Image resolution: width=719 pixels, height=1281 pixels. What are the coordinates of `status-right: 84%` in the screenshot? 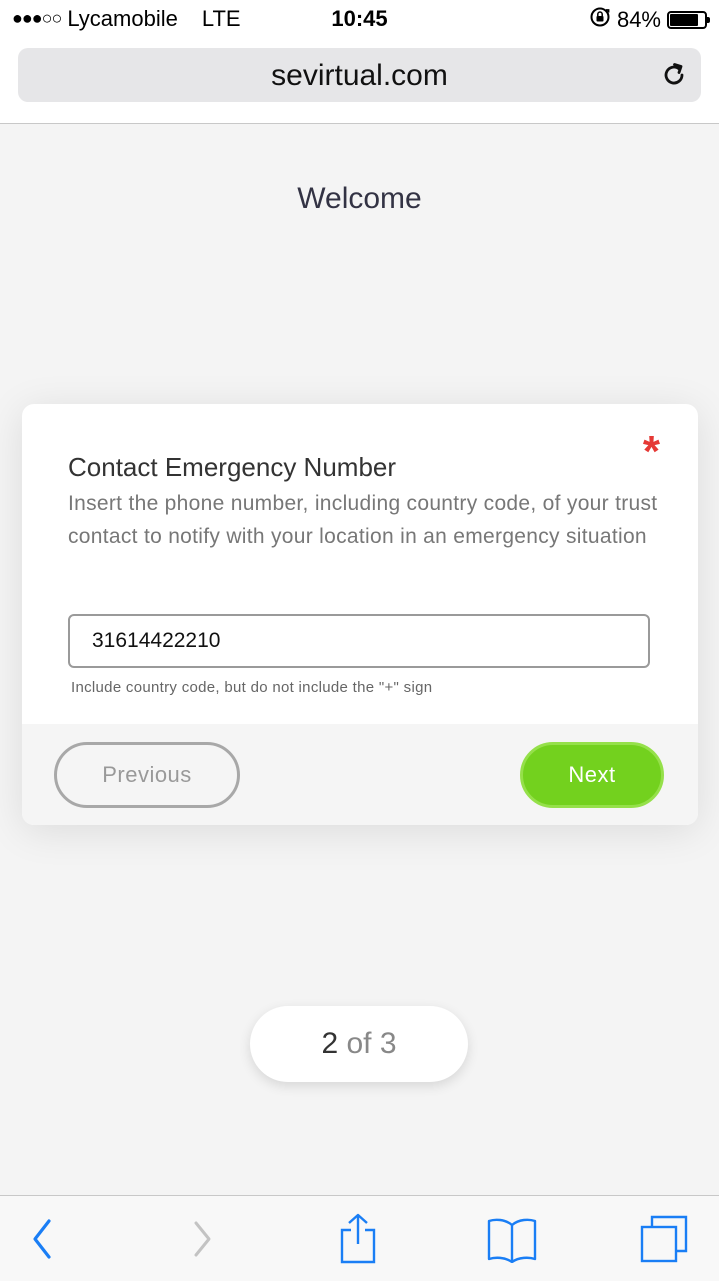 It's located at (649, 20).